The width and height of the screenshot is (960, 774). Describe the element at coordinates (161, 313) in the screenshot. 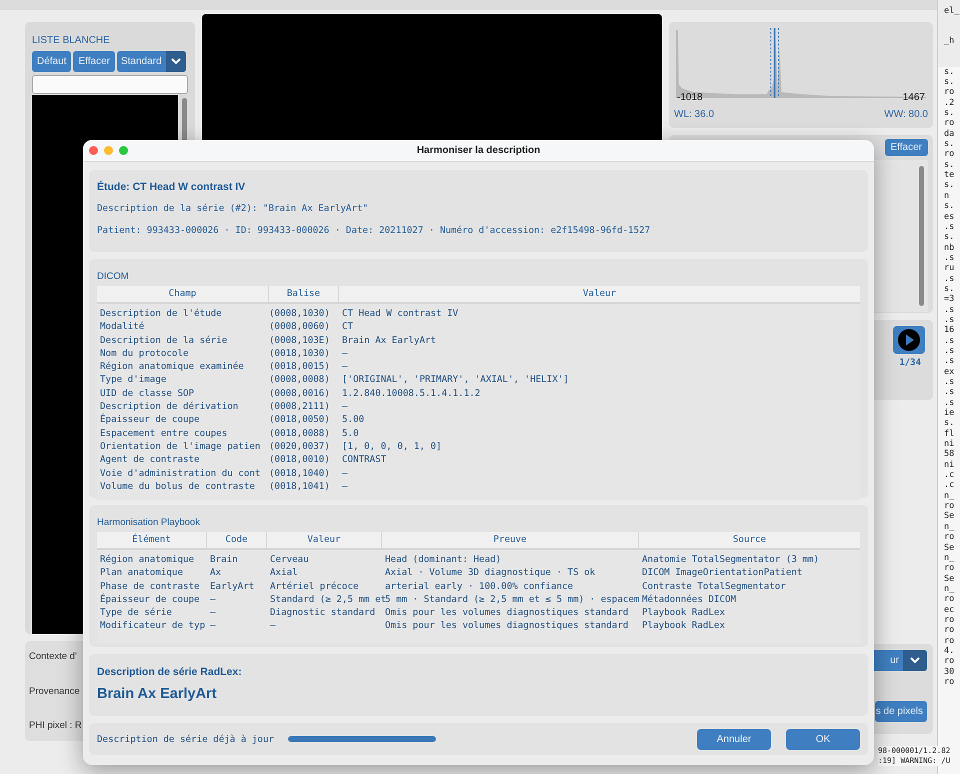

I see `table-cell-text: Description de l'étude` at that location.